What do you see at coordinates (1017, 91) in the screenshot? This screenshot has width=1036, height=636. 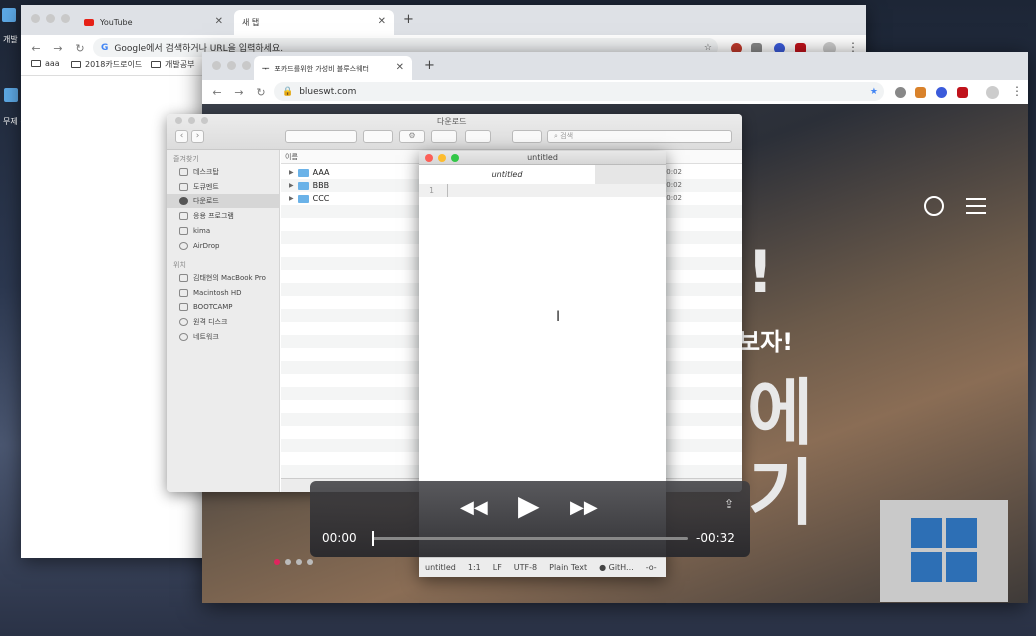 I see `menu-icon: ⋮` at bounding box center [1017, 91].